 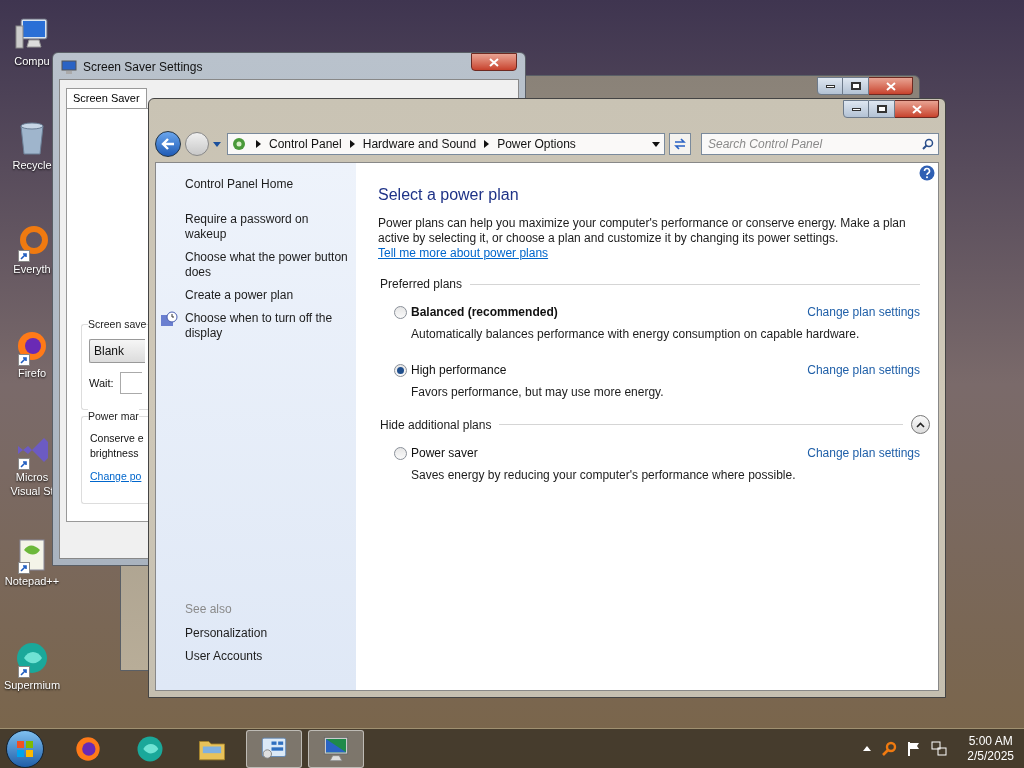 I want to click on windows-logo-icon, so click(x=25, y=748).